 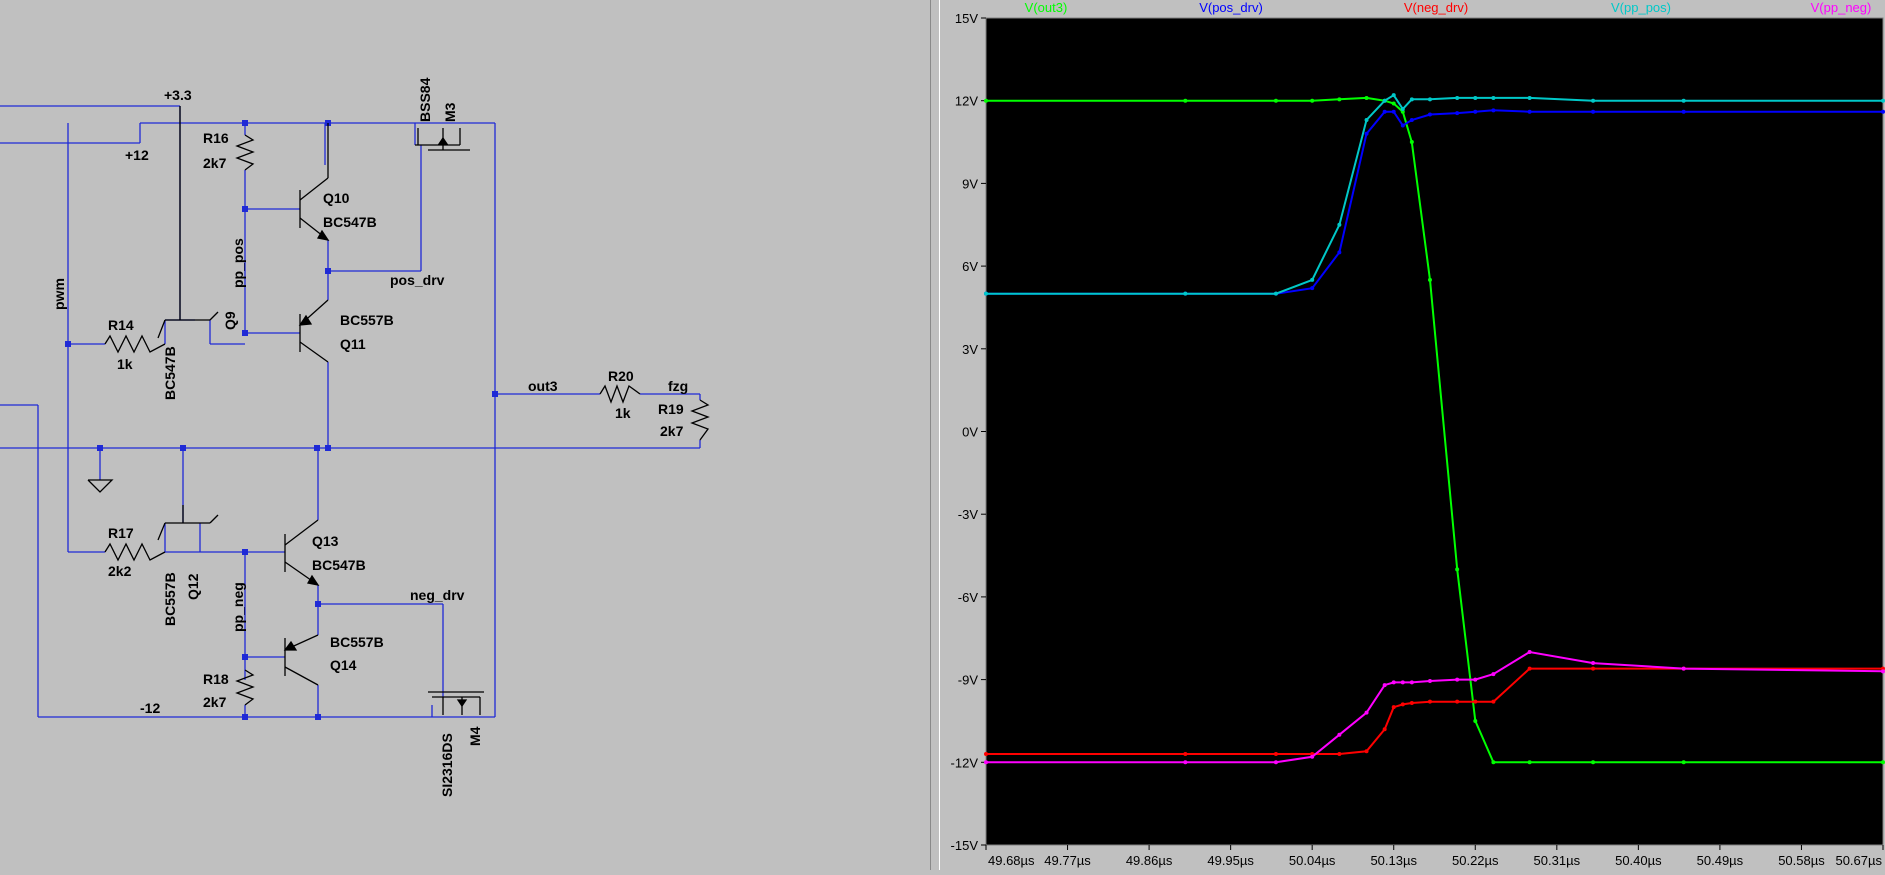 I want to click on y-tick-label: 3V, so click(x=970, y=349).